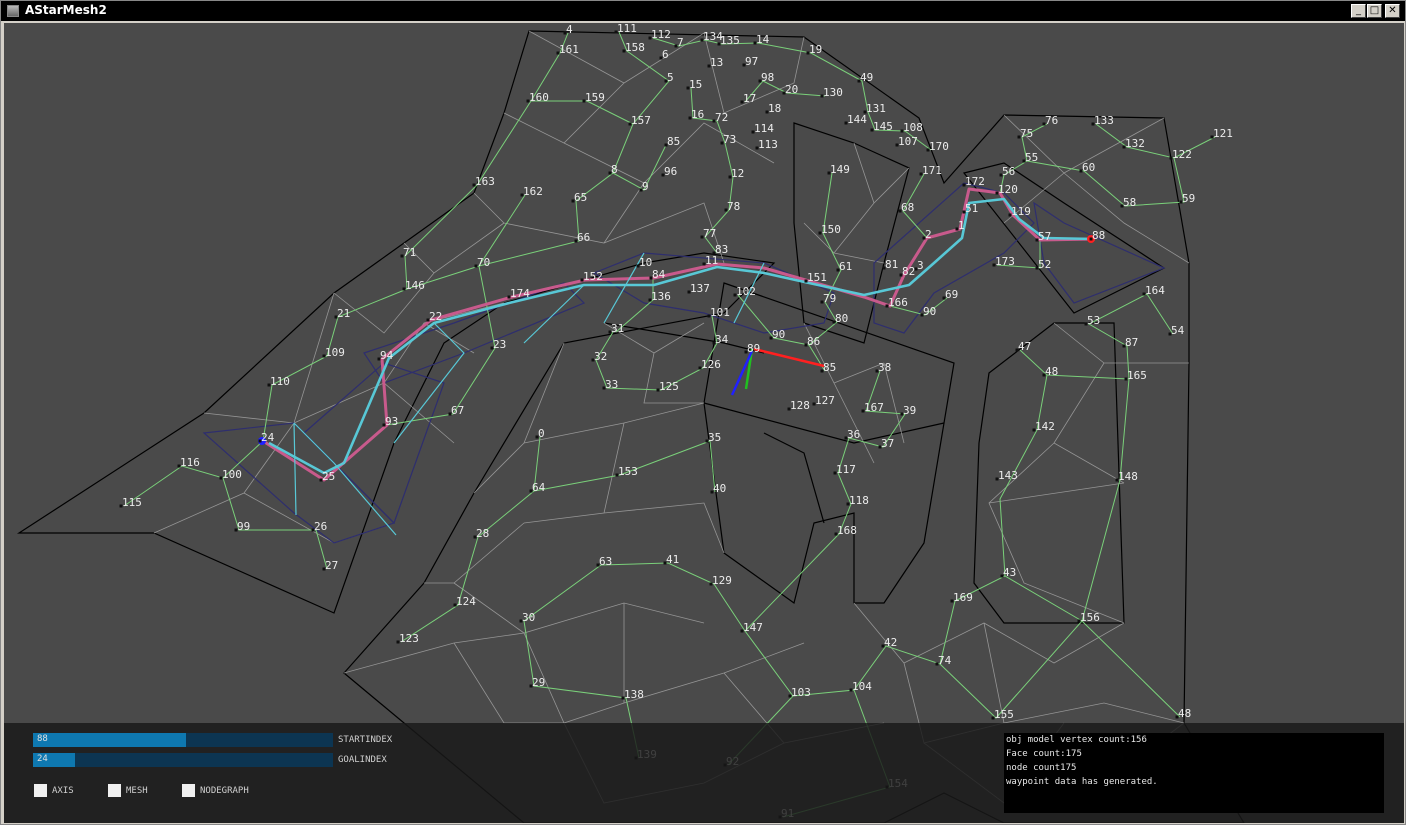  Describe the element at coordinates (716, 62) in the screenshot. I see `waypoint-label: 13` at that location.